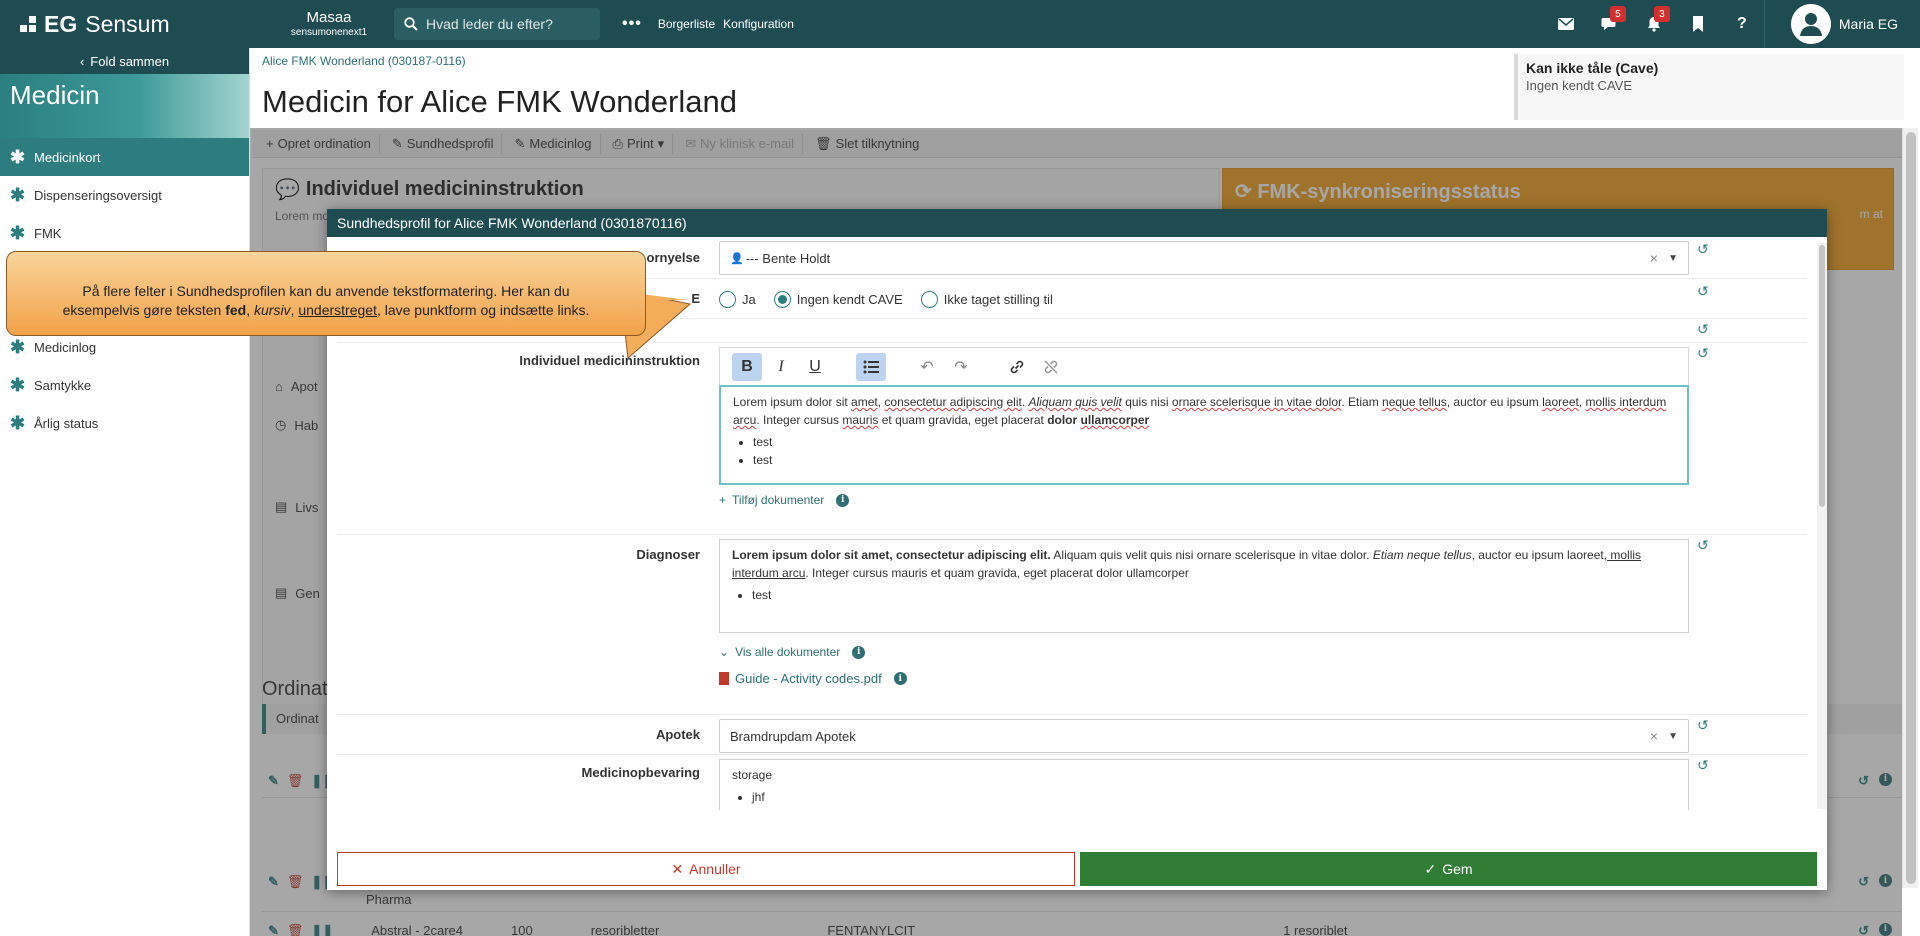 This screenshot has width=1920, height=936. What do you see at coordinates (18, 422) in the screenshot?
I see `asterisk-icon: ✱` at bounding box center [18, 422].